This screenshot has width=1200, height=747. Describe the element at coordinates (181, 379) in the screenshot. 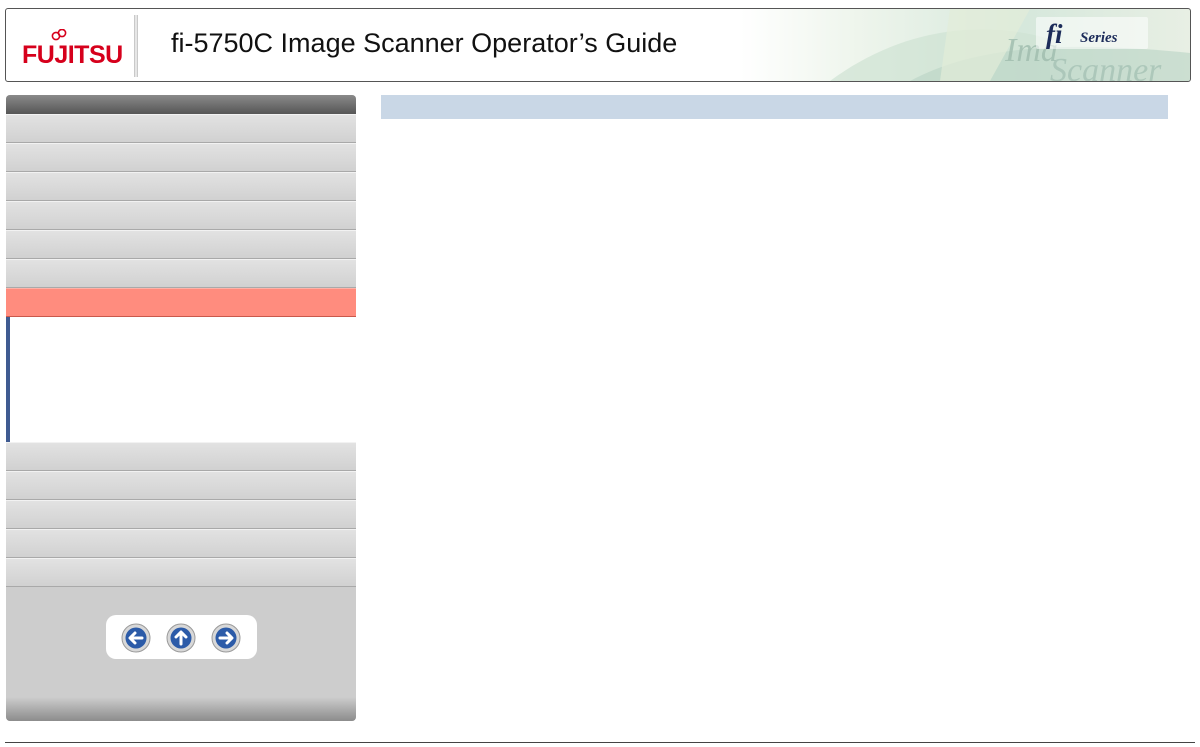

I see `sidebar-submenu-area` at that location.